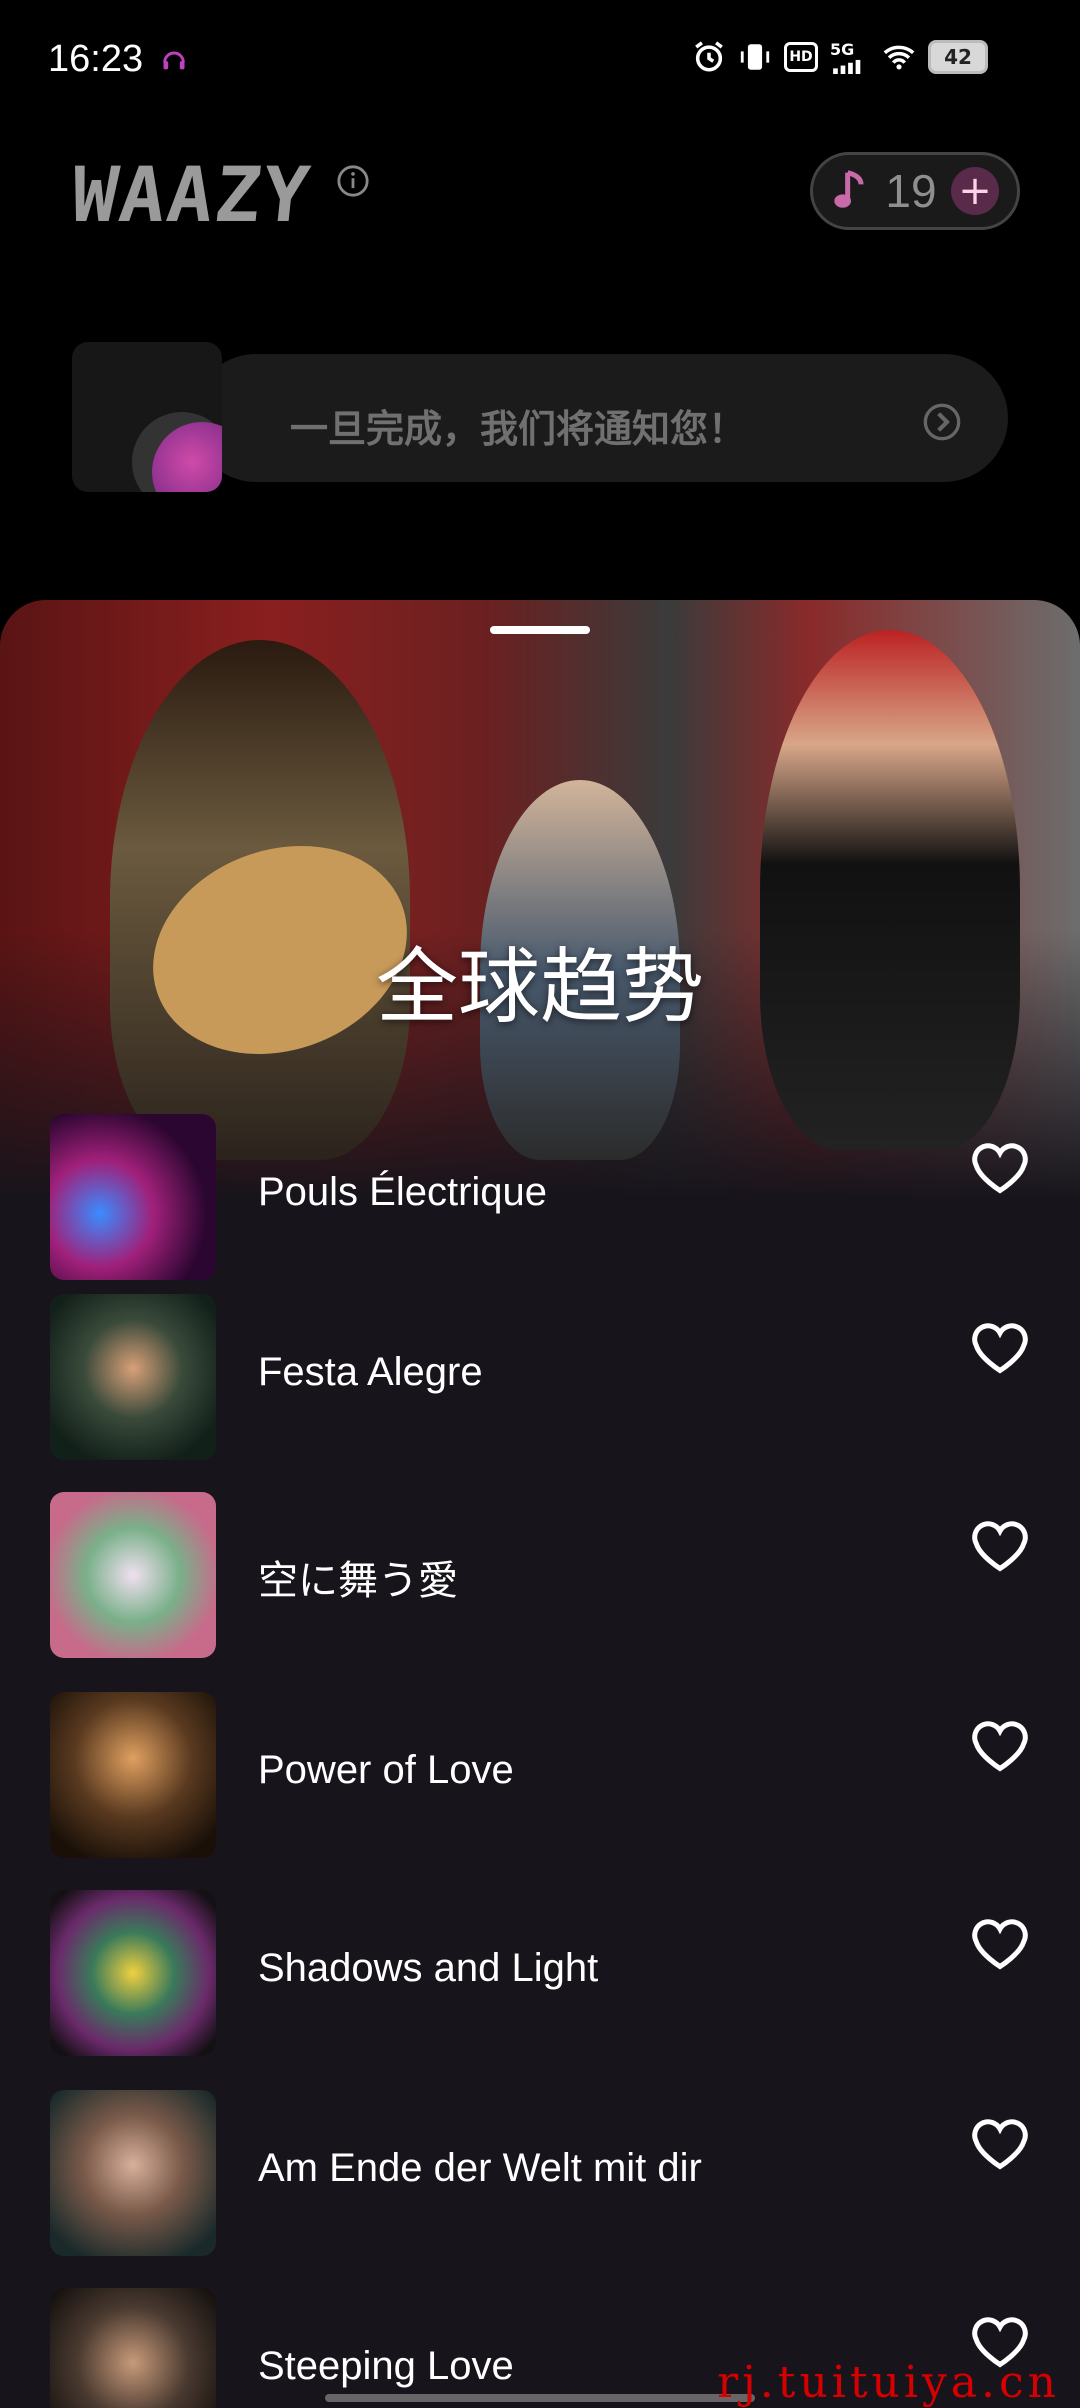  I want to click on credits-pill: 19 +, so click(915, 191).